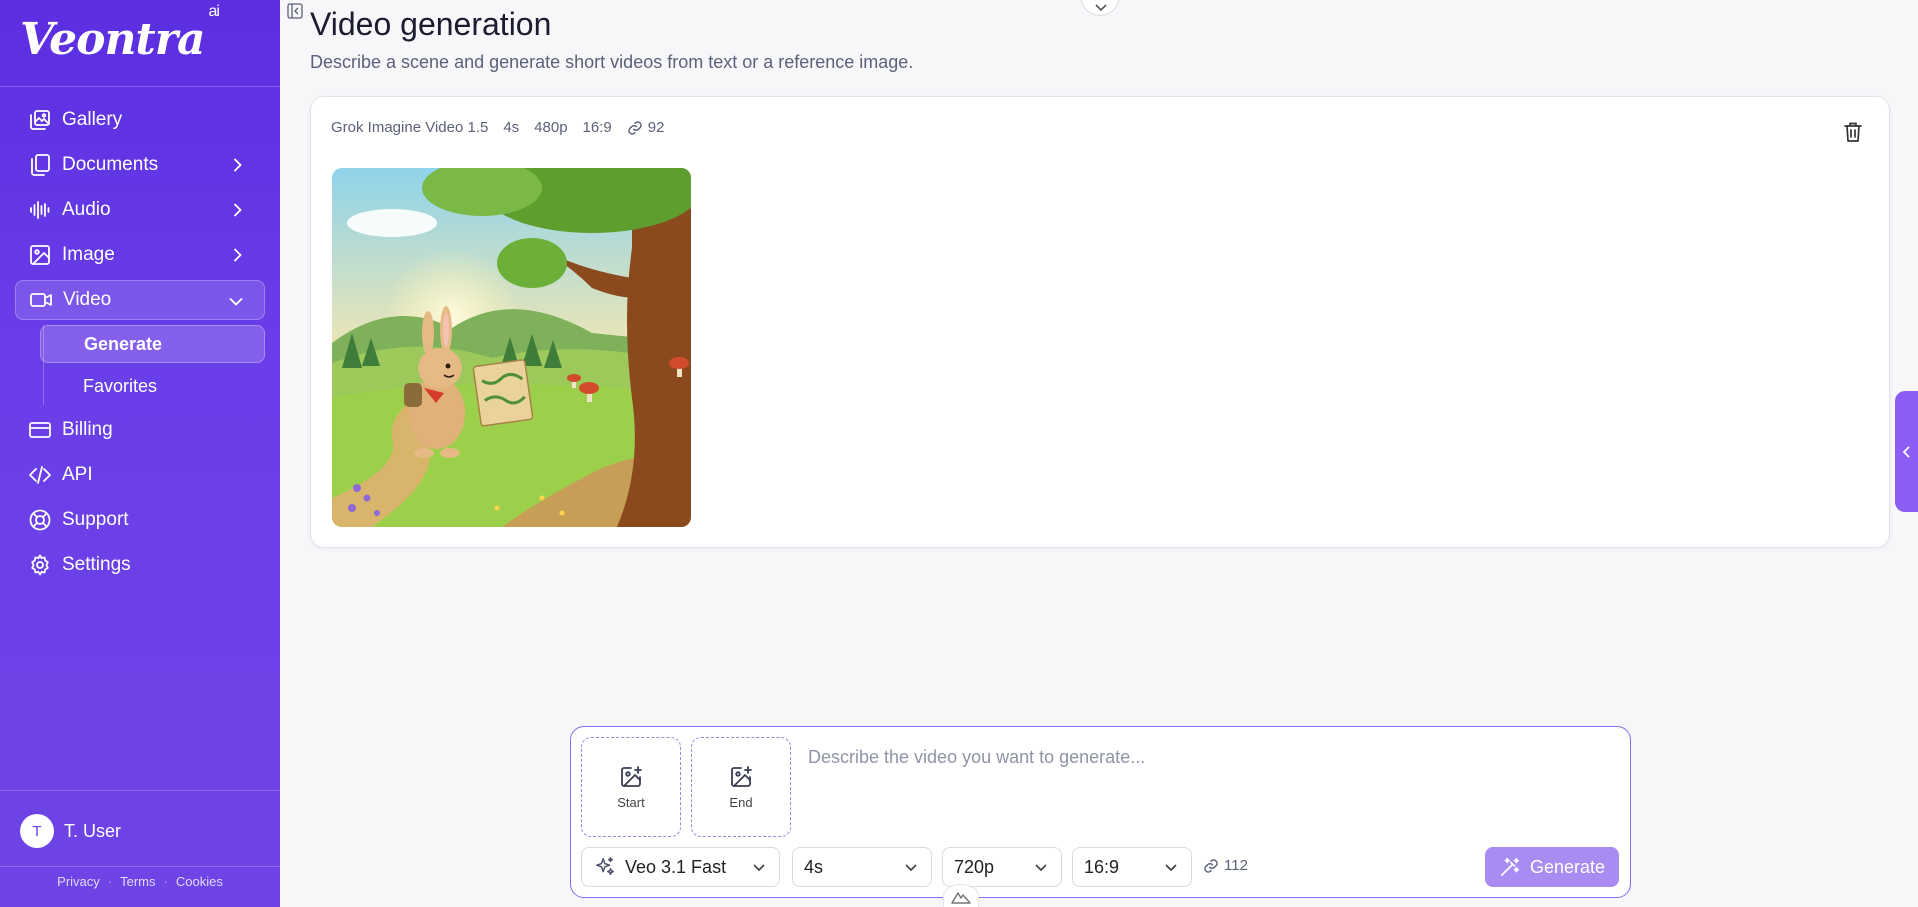  I want to click on sidebar-item-label: Billing, so click(87, 429).